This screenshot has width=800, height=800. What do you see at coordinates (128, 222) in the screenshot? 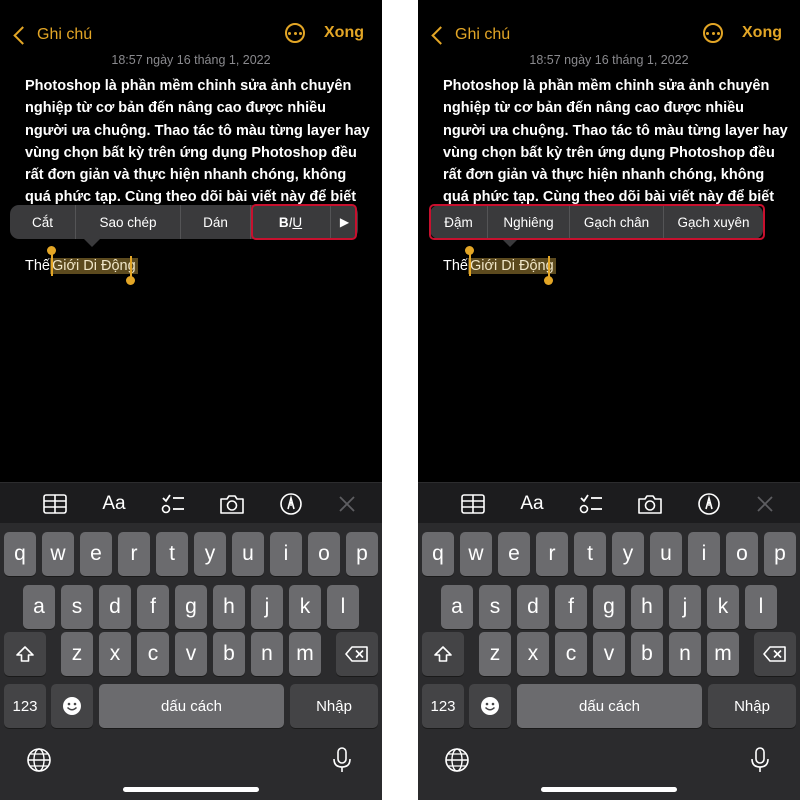
I see `copy-button: Sao chép` at bounding box center [128, 222].